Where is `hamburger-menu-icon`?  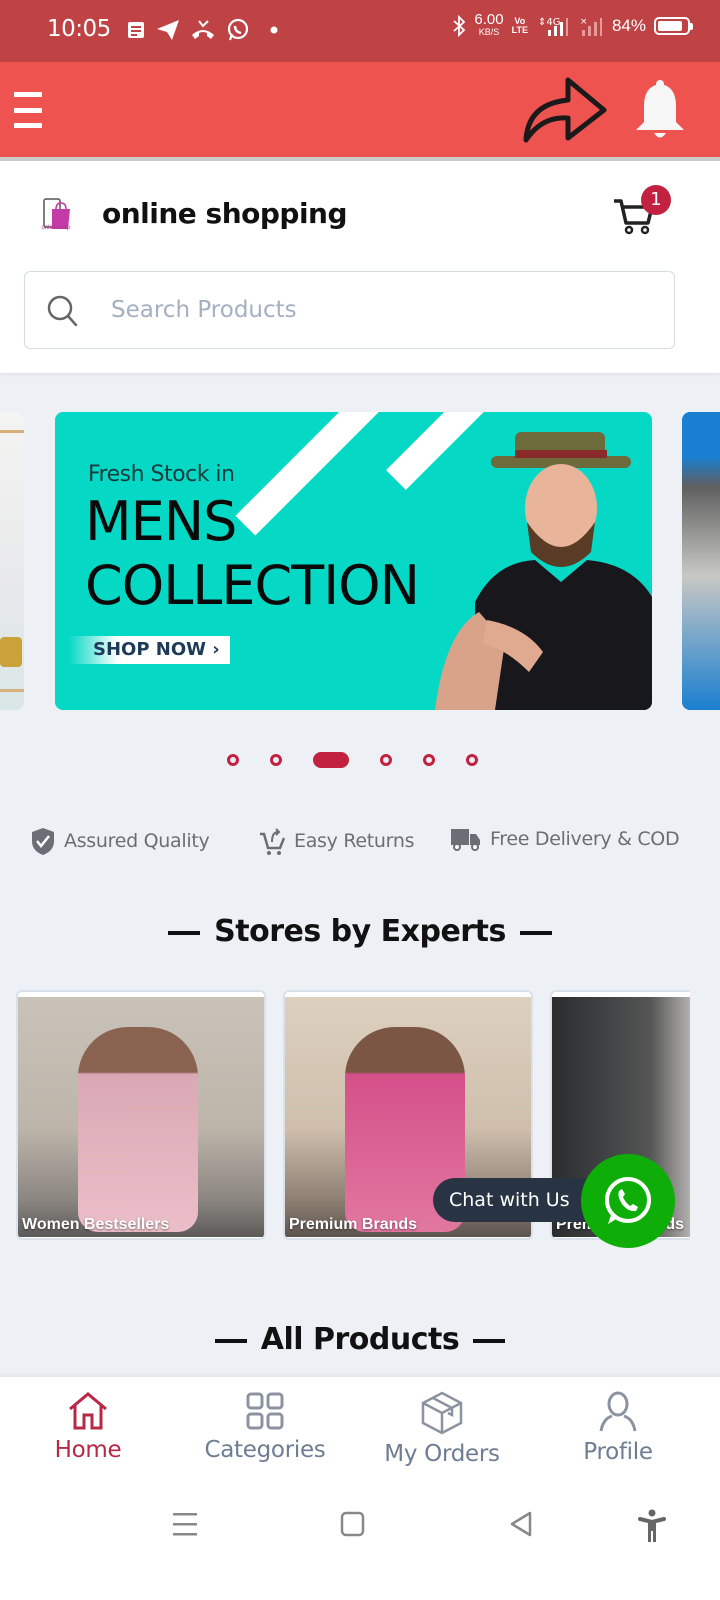
hamburger-menu-icon is located at coordinates (28, 110).